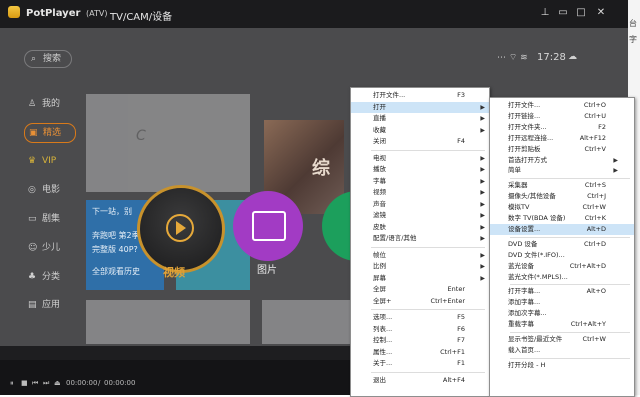 The height and width of the screenshot is (397, 640). I want to click on picture-launcher, so click(268, 226).